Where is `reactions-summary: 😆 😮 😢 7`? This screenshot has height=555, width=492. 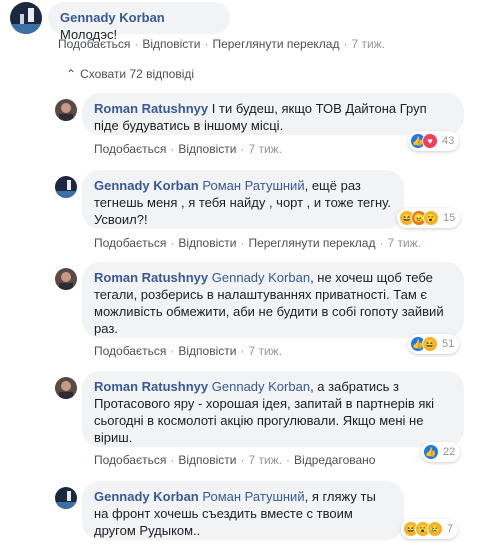 reactions-summary: 😆 😮 😢 7 is located at coordinates (430, 529).